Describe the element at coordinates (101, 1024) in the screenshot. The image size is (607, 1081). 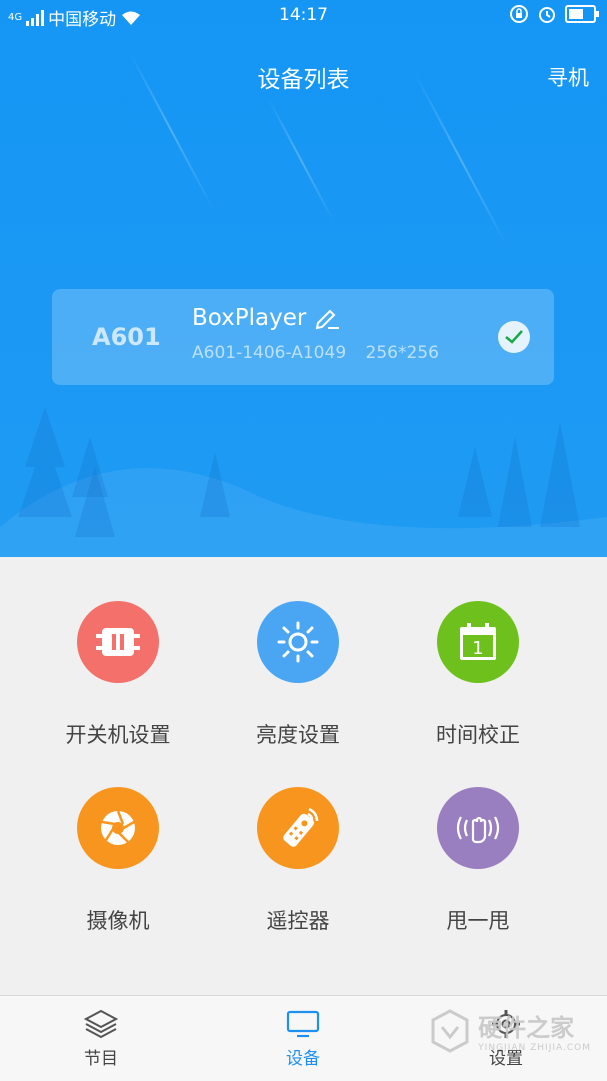
I see `layers-icon` at that location.